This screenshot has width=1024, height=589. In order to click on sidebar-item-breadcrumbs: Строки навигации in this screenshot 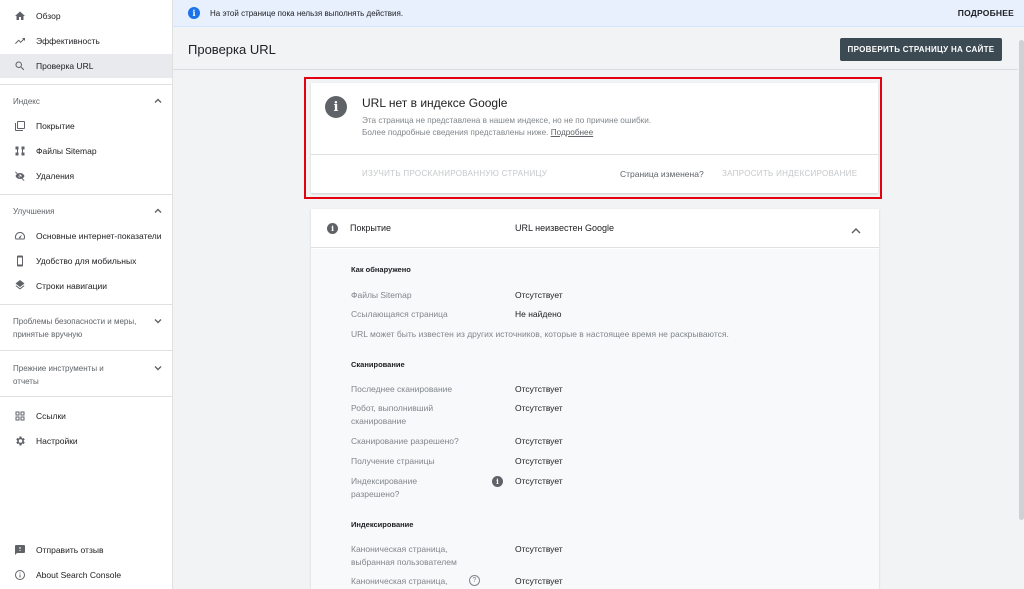, I will do `click(86, 286)`.